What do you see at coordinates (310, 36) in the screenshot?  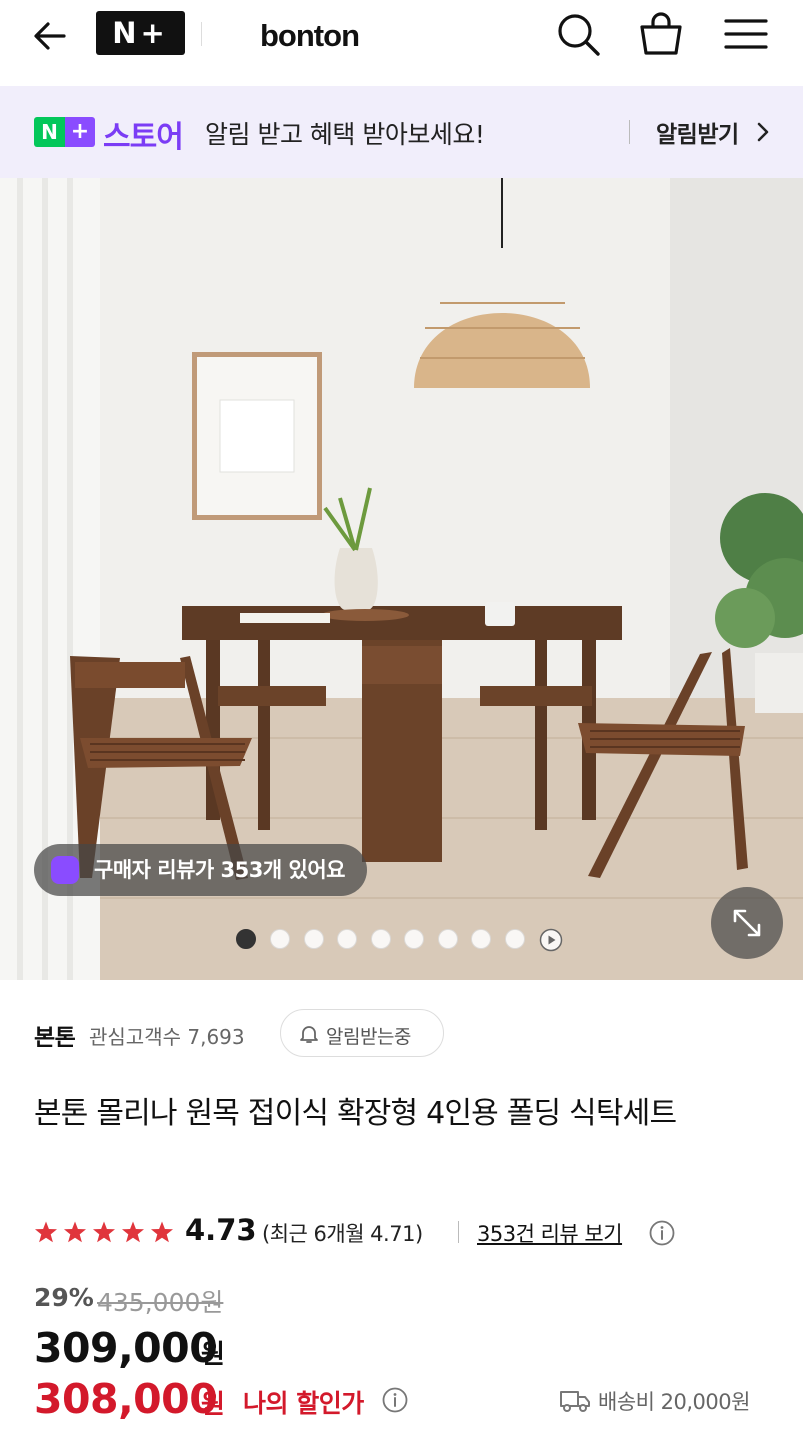 I see `brand-logo: bonton` at bounding box center [310, 36].